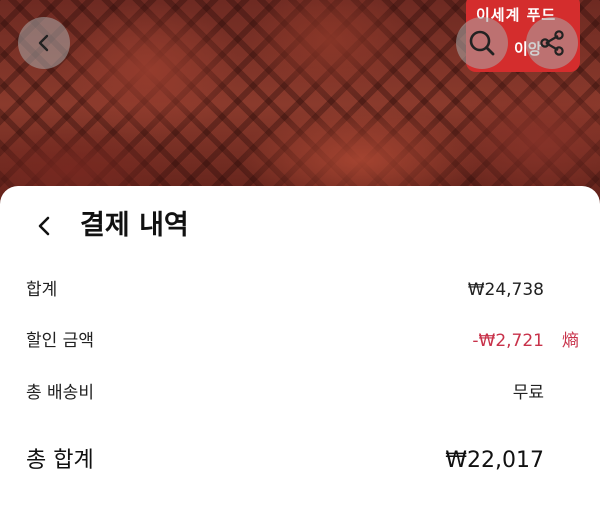 This screenshot has height=516, width=600. I want to click on sheet-back-button, so click(44, 226).